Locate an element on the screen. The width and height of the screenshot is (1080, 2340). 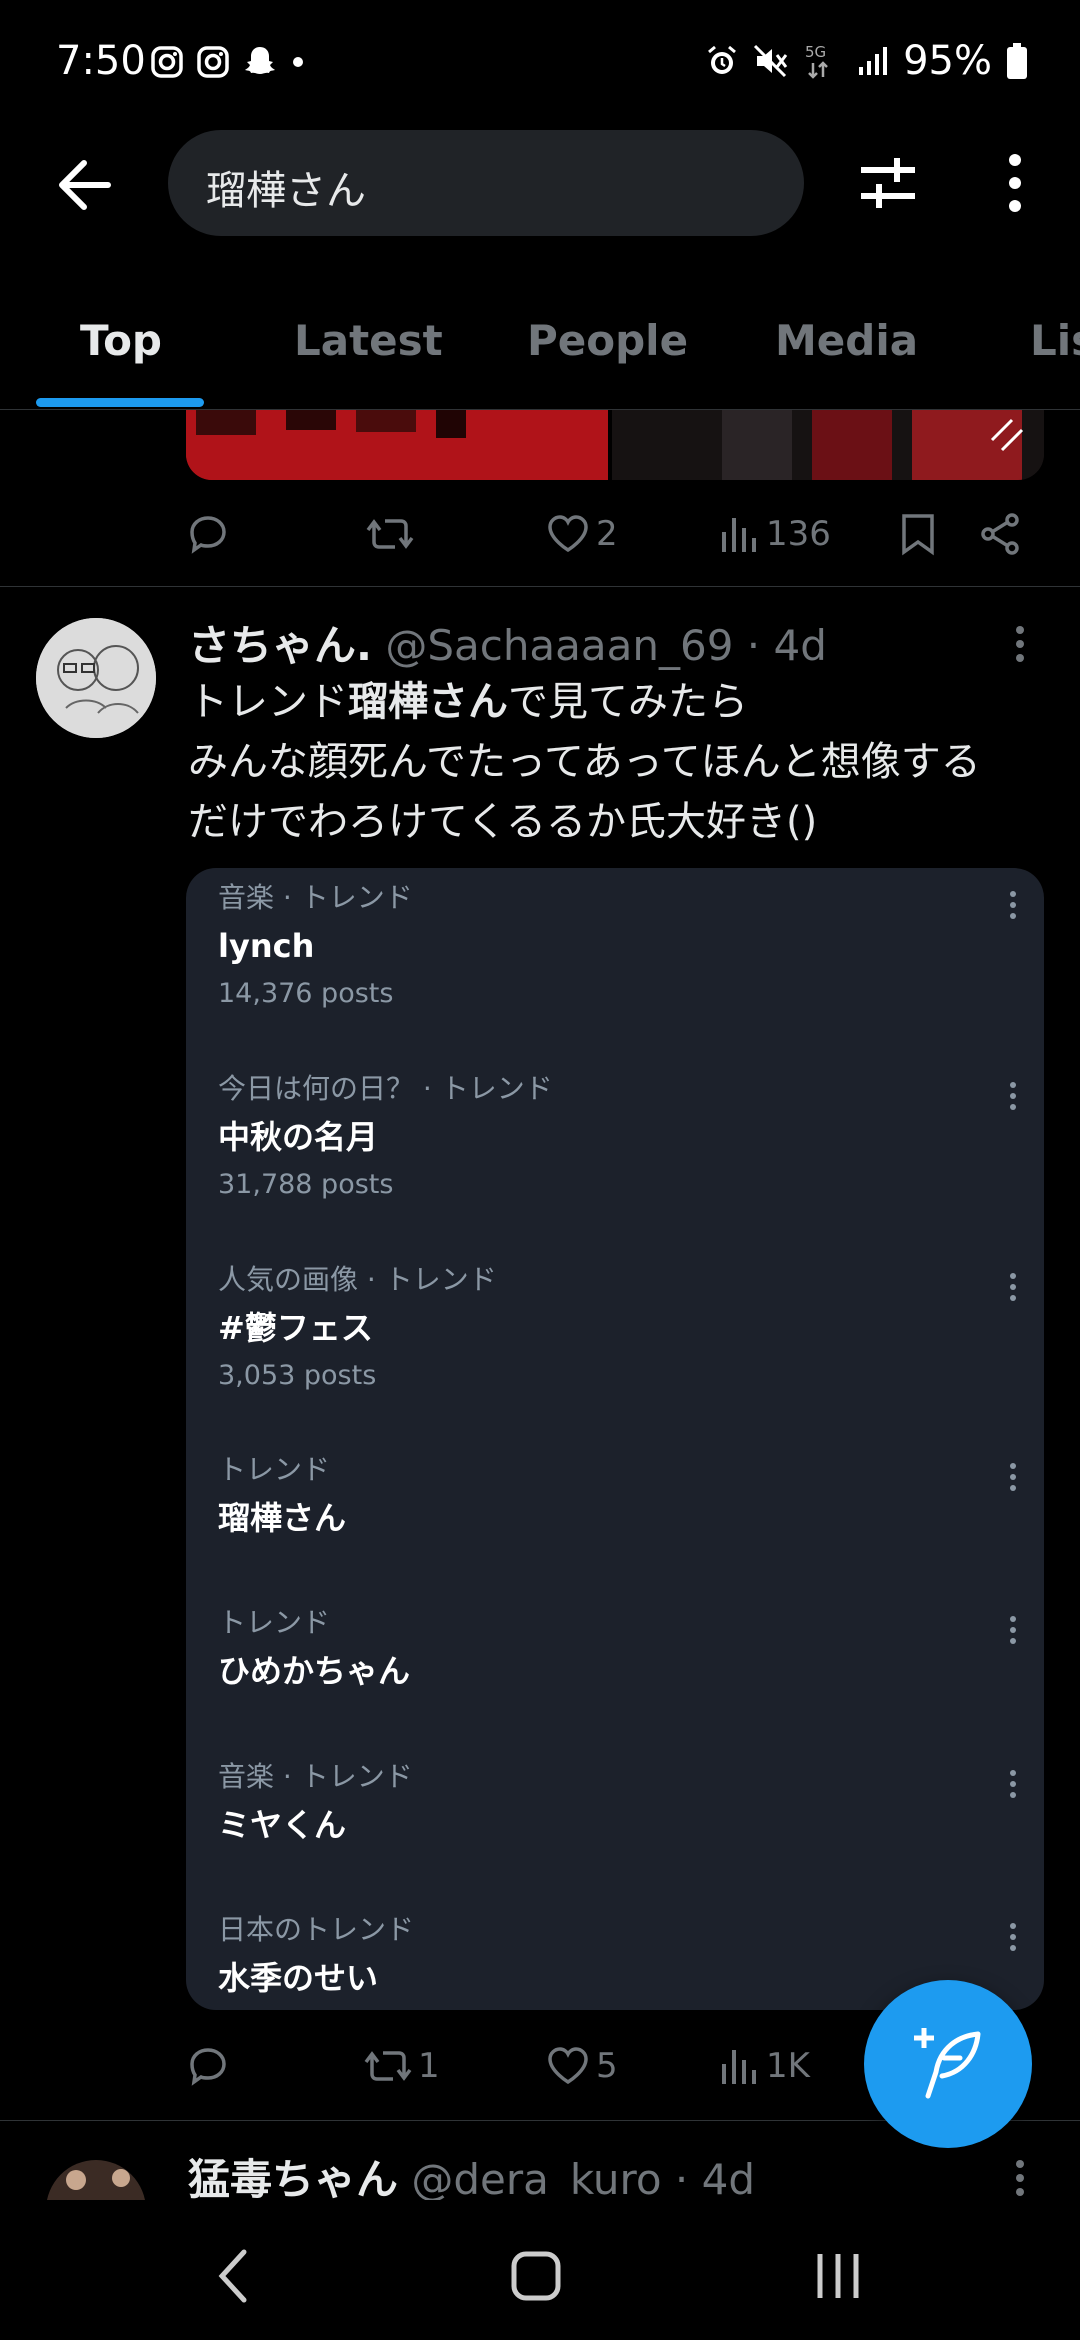
trend-count: 14,376 posts is located at coordinates (306, 993).